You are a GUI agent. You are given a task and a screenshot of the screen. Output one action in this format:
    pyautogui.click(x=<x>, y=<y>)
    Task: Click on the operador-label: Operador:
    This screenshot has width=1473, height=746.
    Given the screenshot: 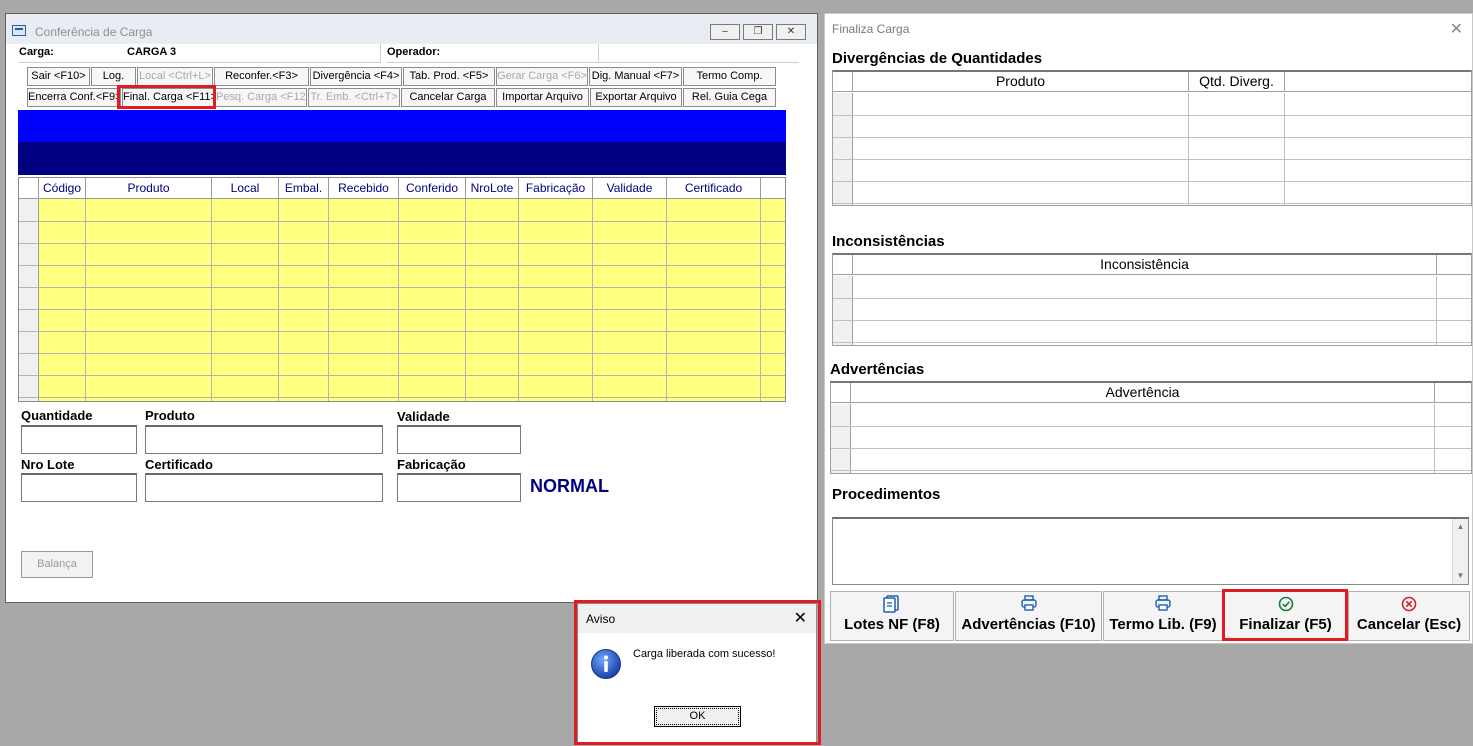 What is the action you would take?
    pyautogui.click(x=493, y=53)
    